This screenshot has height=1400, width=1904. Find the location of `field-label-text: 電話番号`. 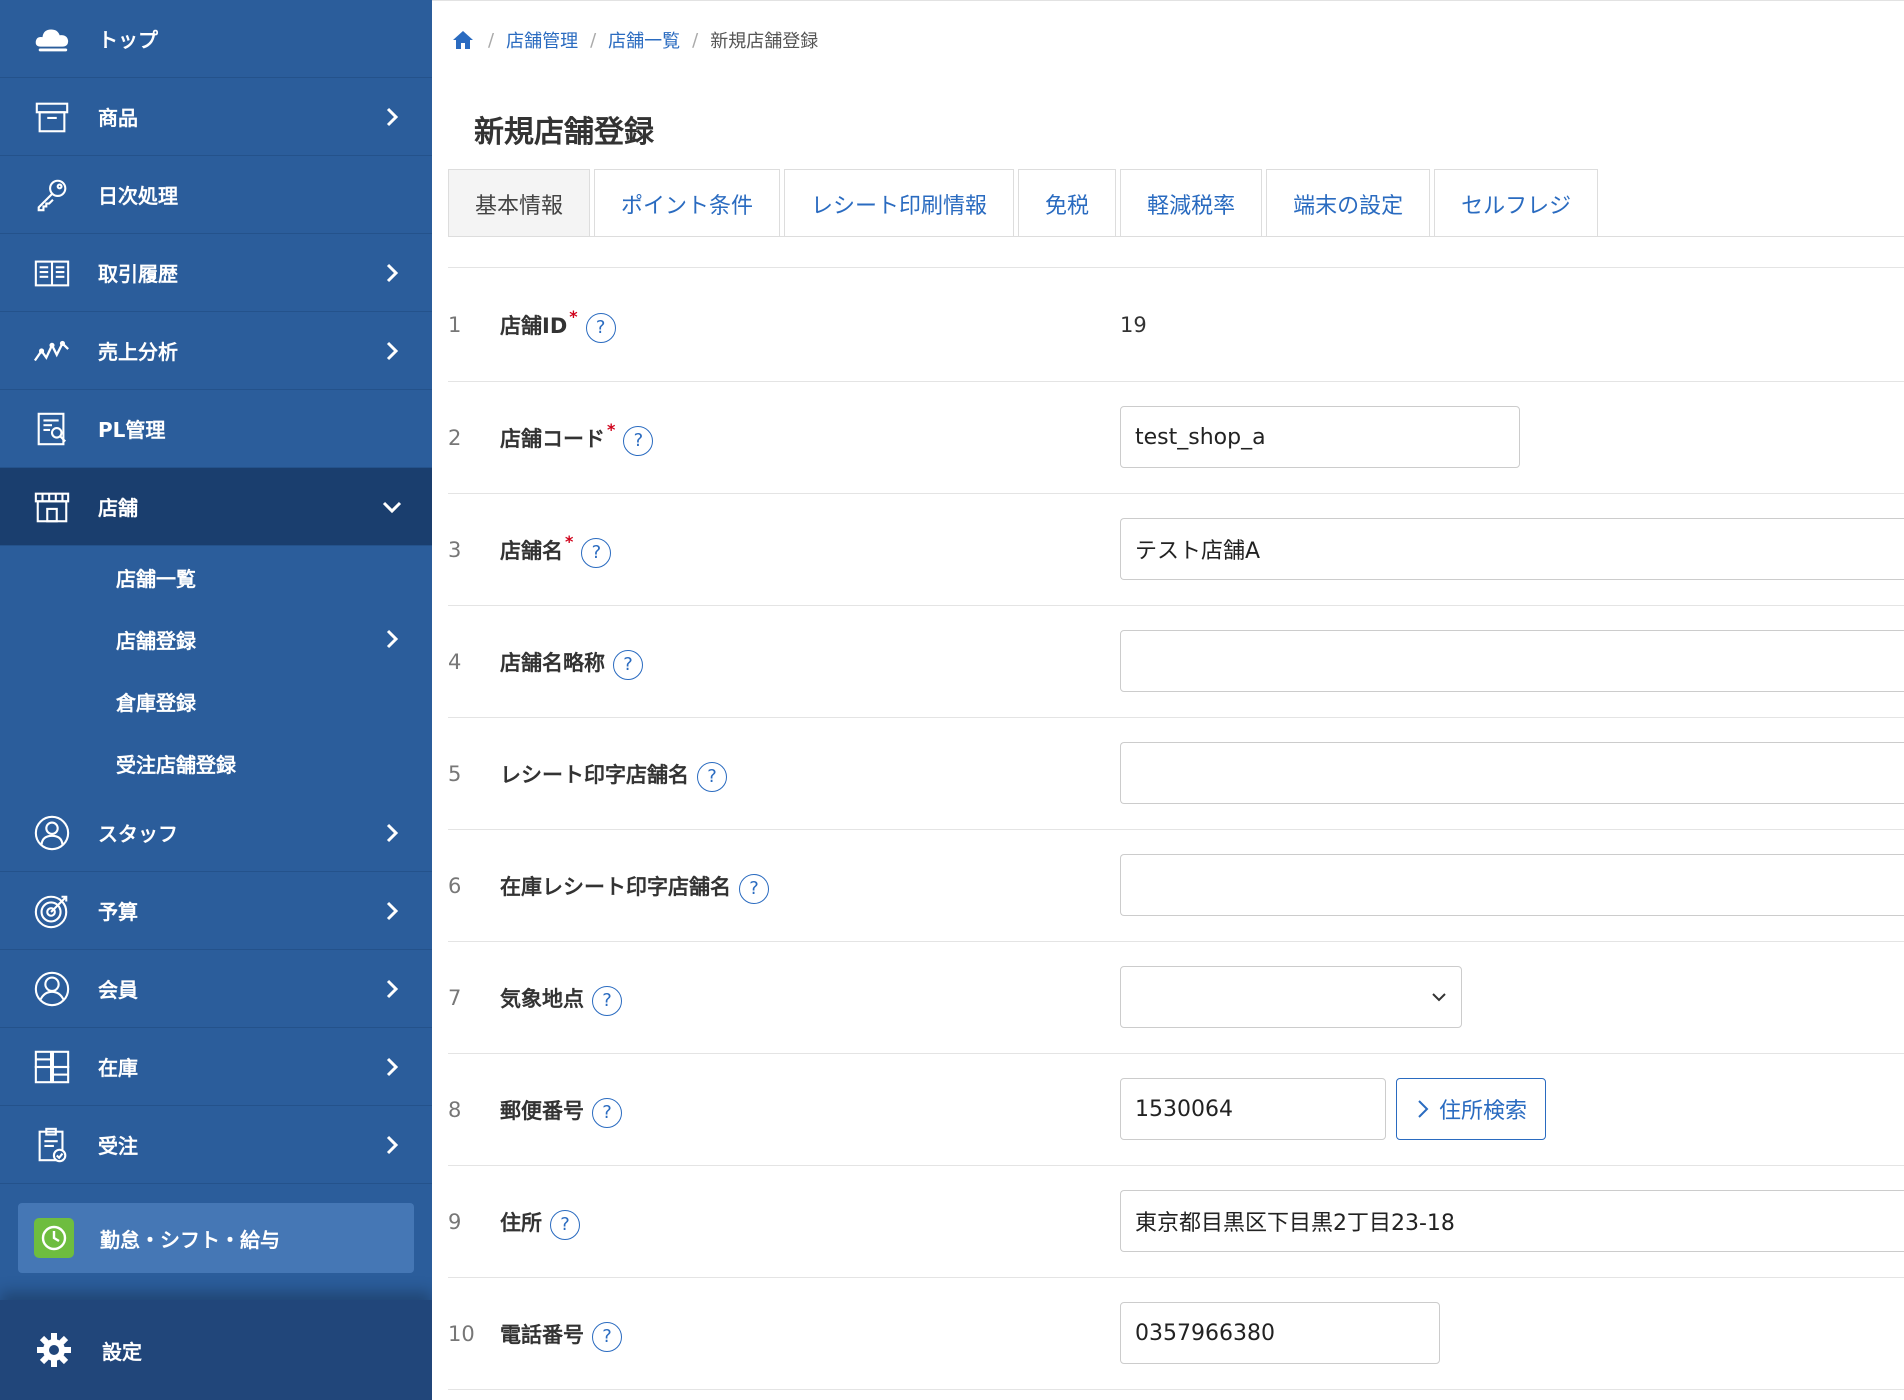

field-label-text: 電話番号 is located at coordinates (542, 1334).